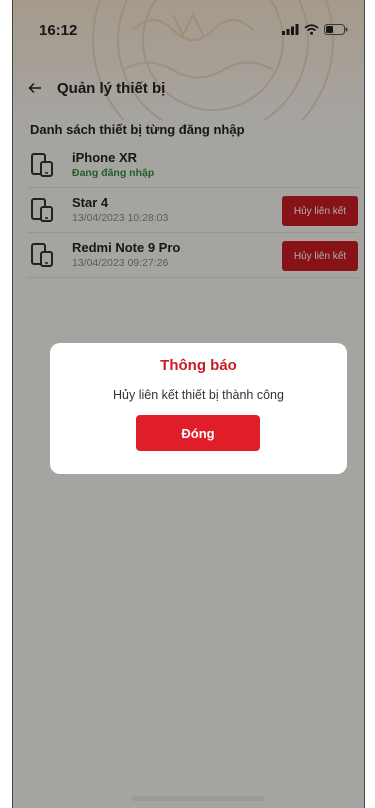 The width and height of the screenshot is (375, 808). What do you see at coordinates (198, 433) in the screenshot?
I see `close-button: Đóng` at bounding box center [198, 433].